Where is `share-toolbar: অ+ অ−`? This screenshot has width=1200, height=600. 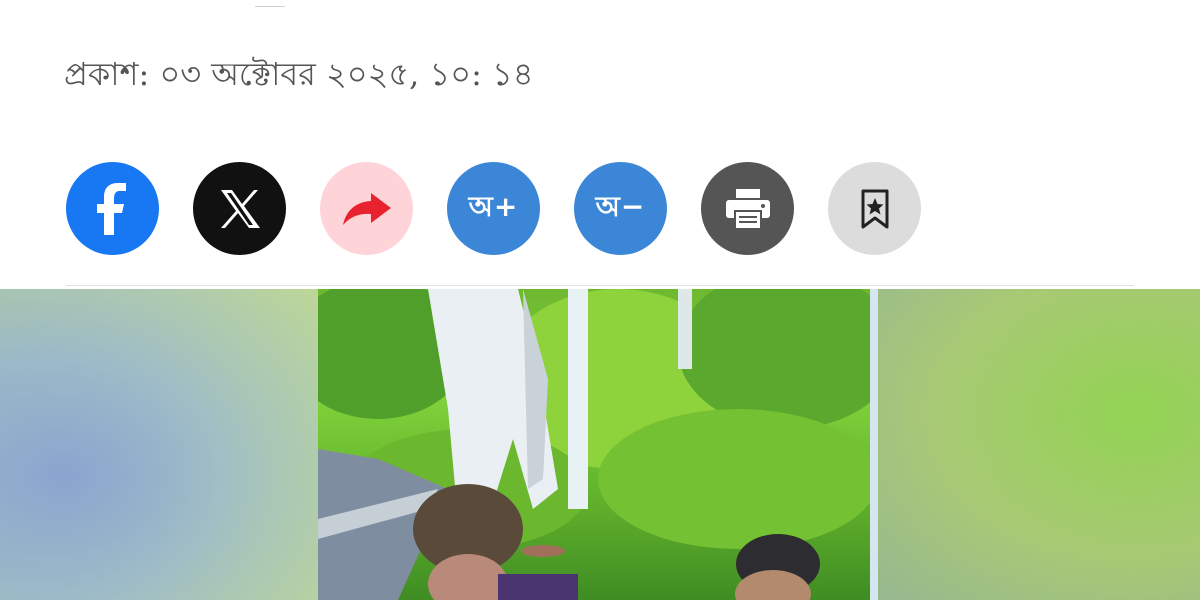 share-toolbar: অ+ অ− is located at coordinates (493, 208).